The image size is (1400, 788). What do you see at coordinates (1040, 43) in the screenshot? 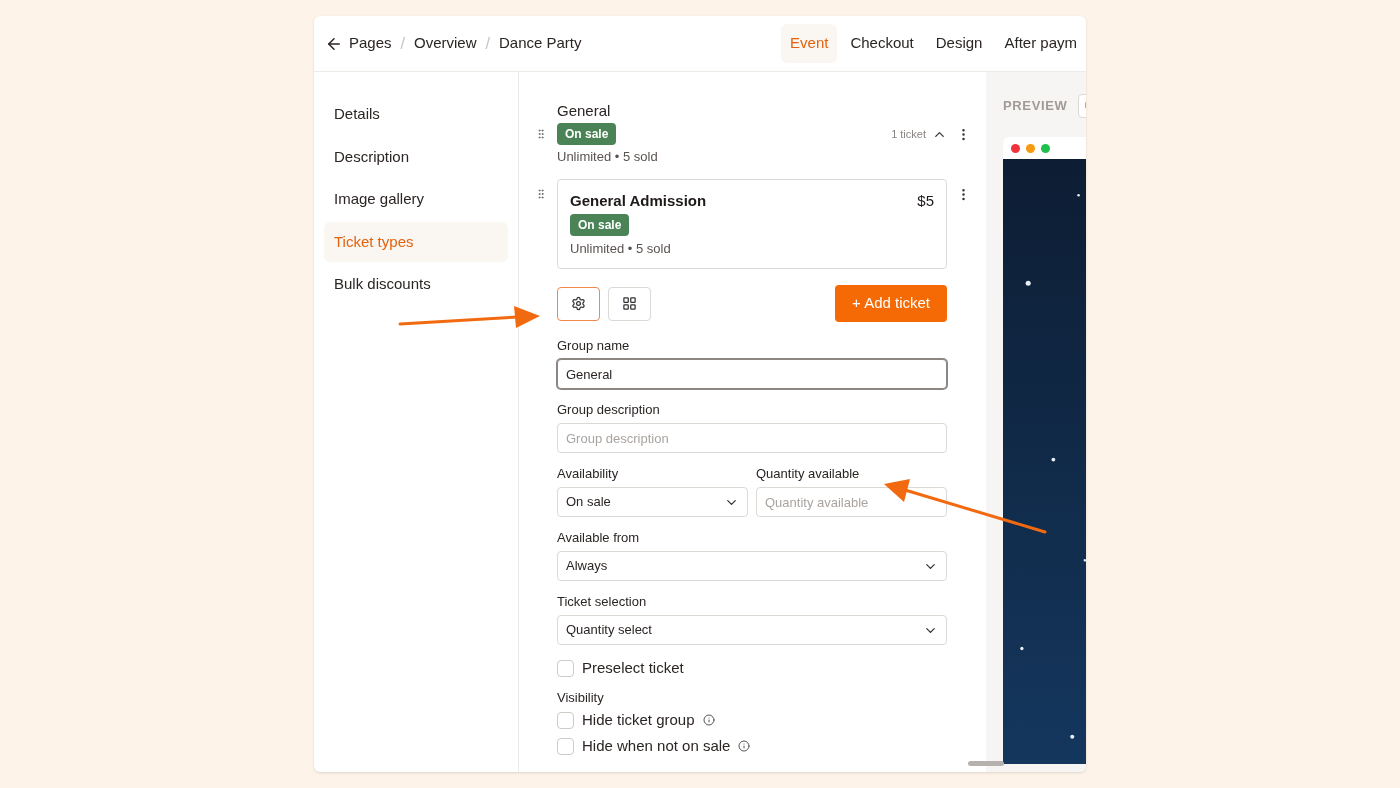
I see `tab: After paym` at bounding box center [1040, 43].